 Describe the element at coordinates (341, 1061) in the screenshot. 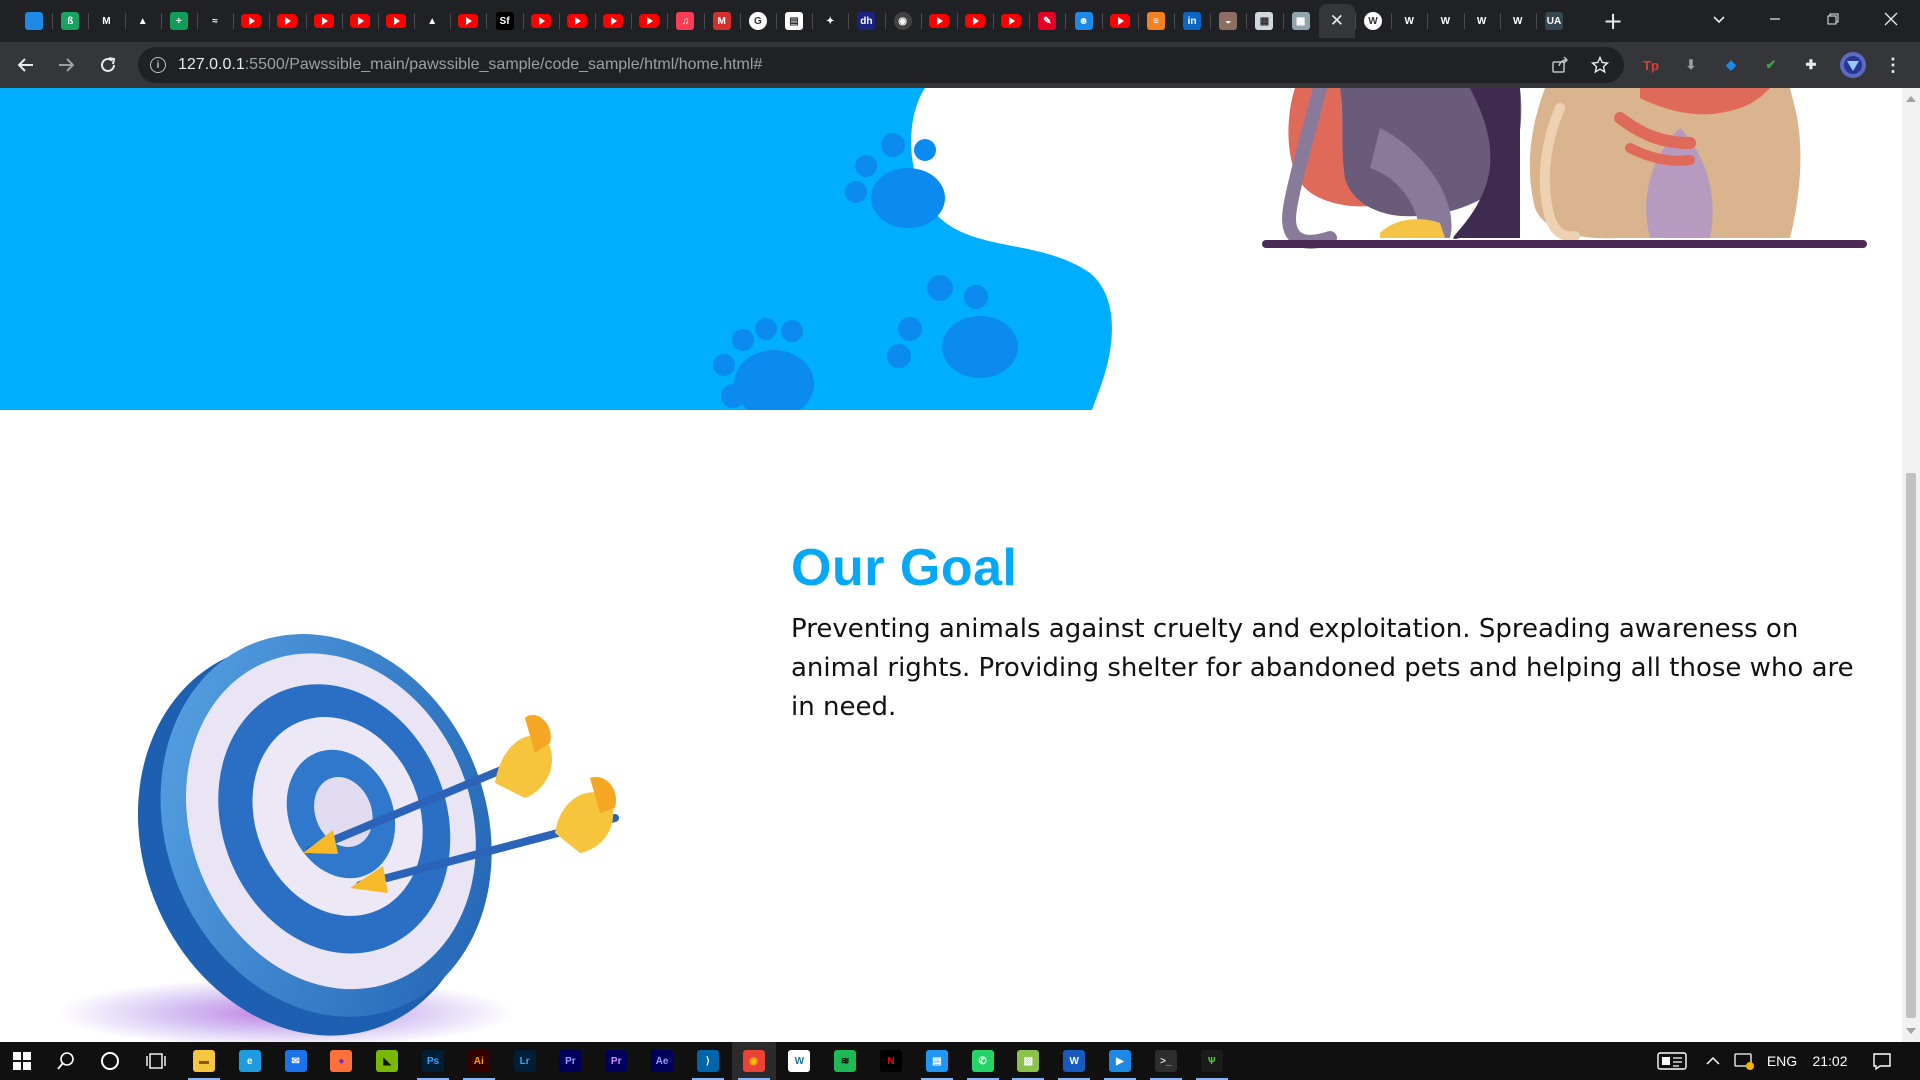

I see `taskbar-app: ●` at that location.